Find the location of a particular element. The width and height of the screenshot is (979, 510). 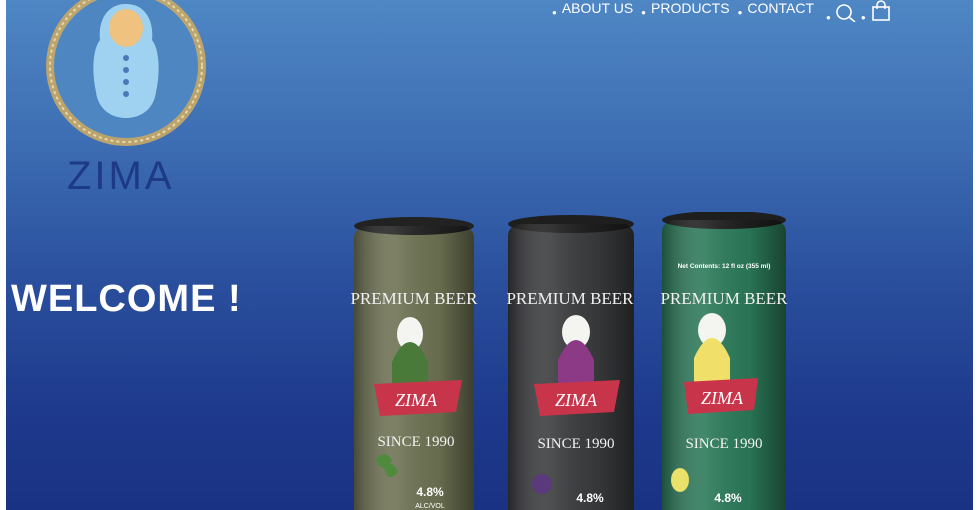

nav-contact: ● CONTACT is located at coordinates (776, 8).